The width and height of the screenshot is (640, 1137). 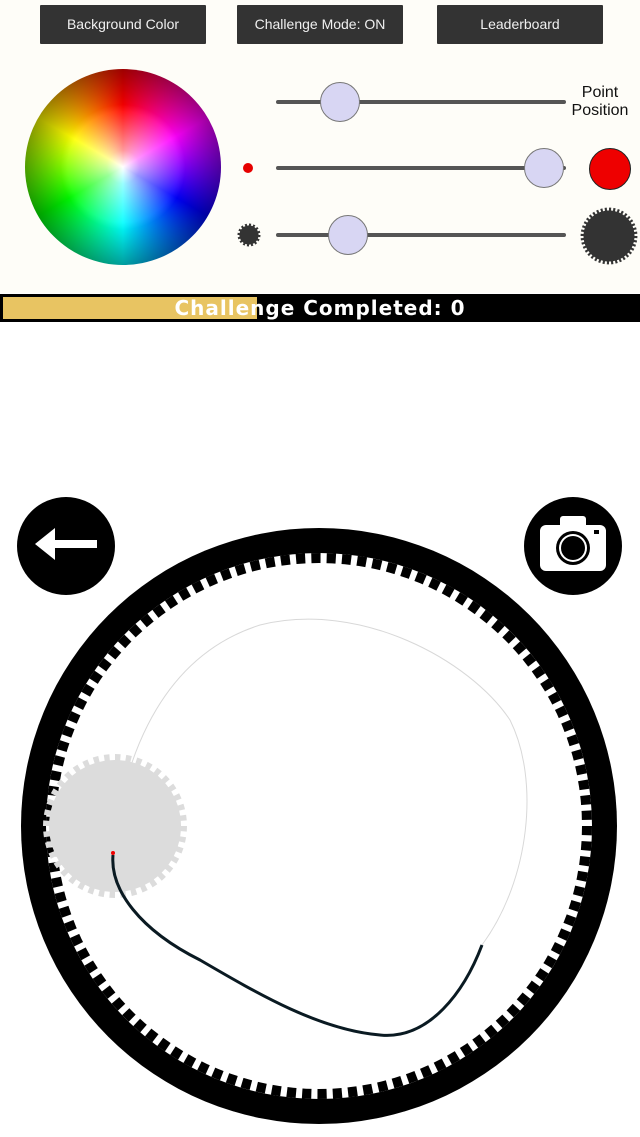 What do you see at coordinates (600, 92) in the screenshot?
I see `point-position-label-line1: Point` at bounding box center [600, 92].